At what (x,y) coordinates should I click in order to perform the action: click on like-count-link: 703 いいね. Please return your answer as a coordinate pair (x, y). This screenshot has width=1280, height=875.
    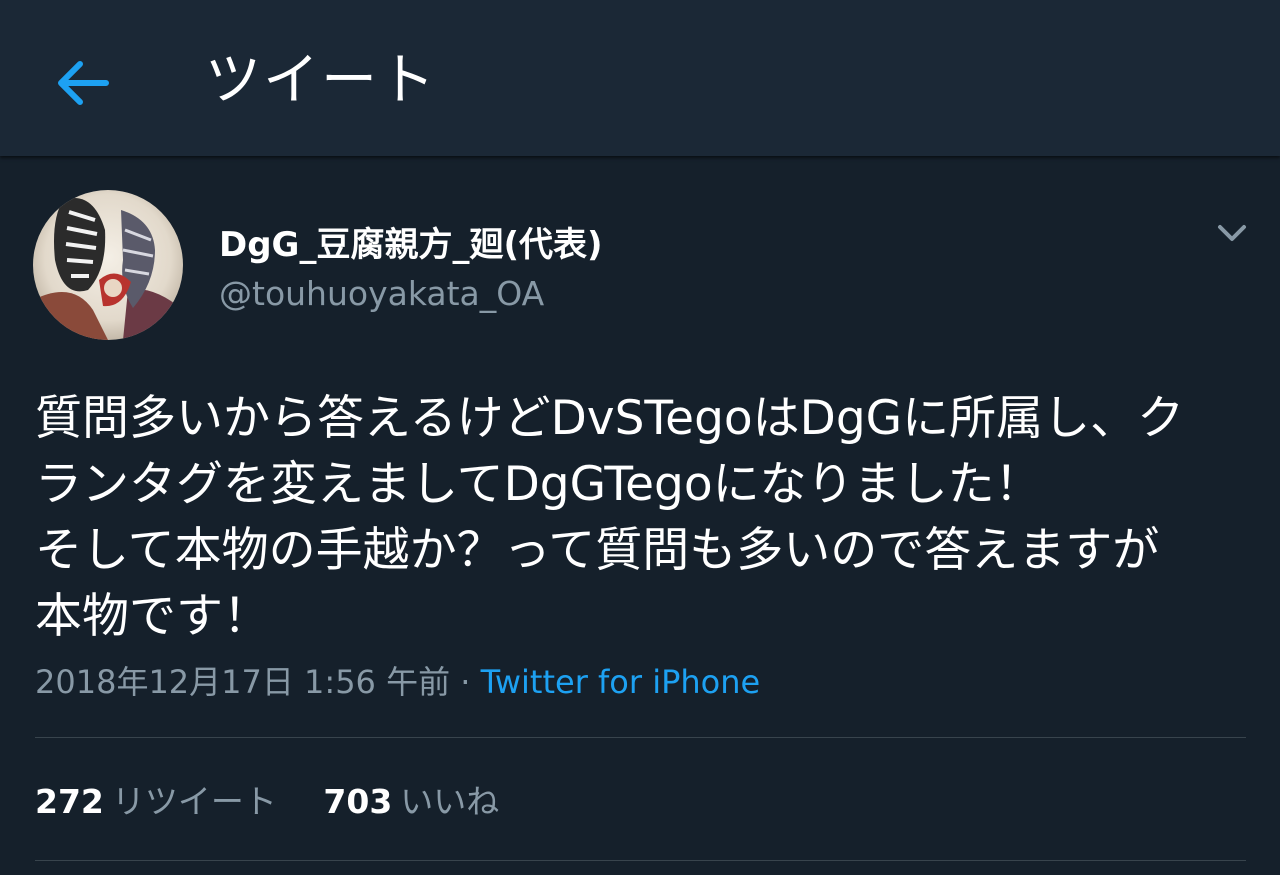
    Looking at the image, I should click on (411, 802).